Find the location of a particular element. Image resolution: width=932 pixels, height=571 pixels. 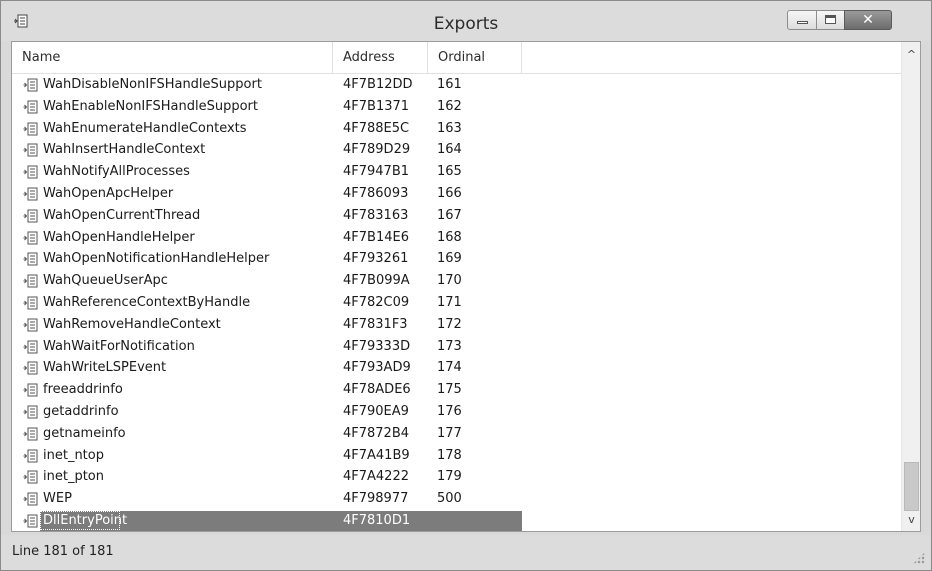

export-address: 4F7A4222 is located at coordinates (376, 477).